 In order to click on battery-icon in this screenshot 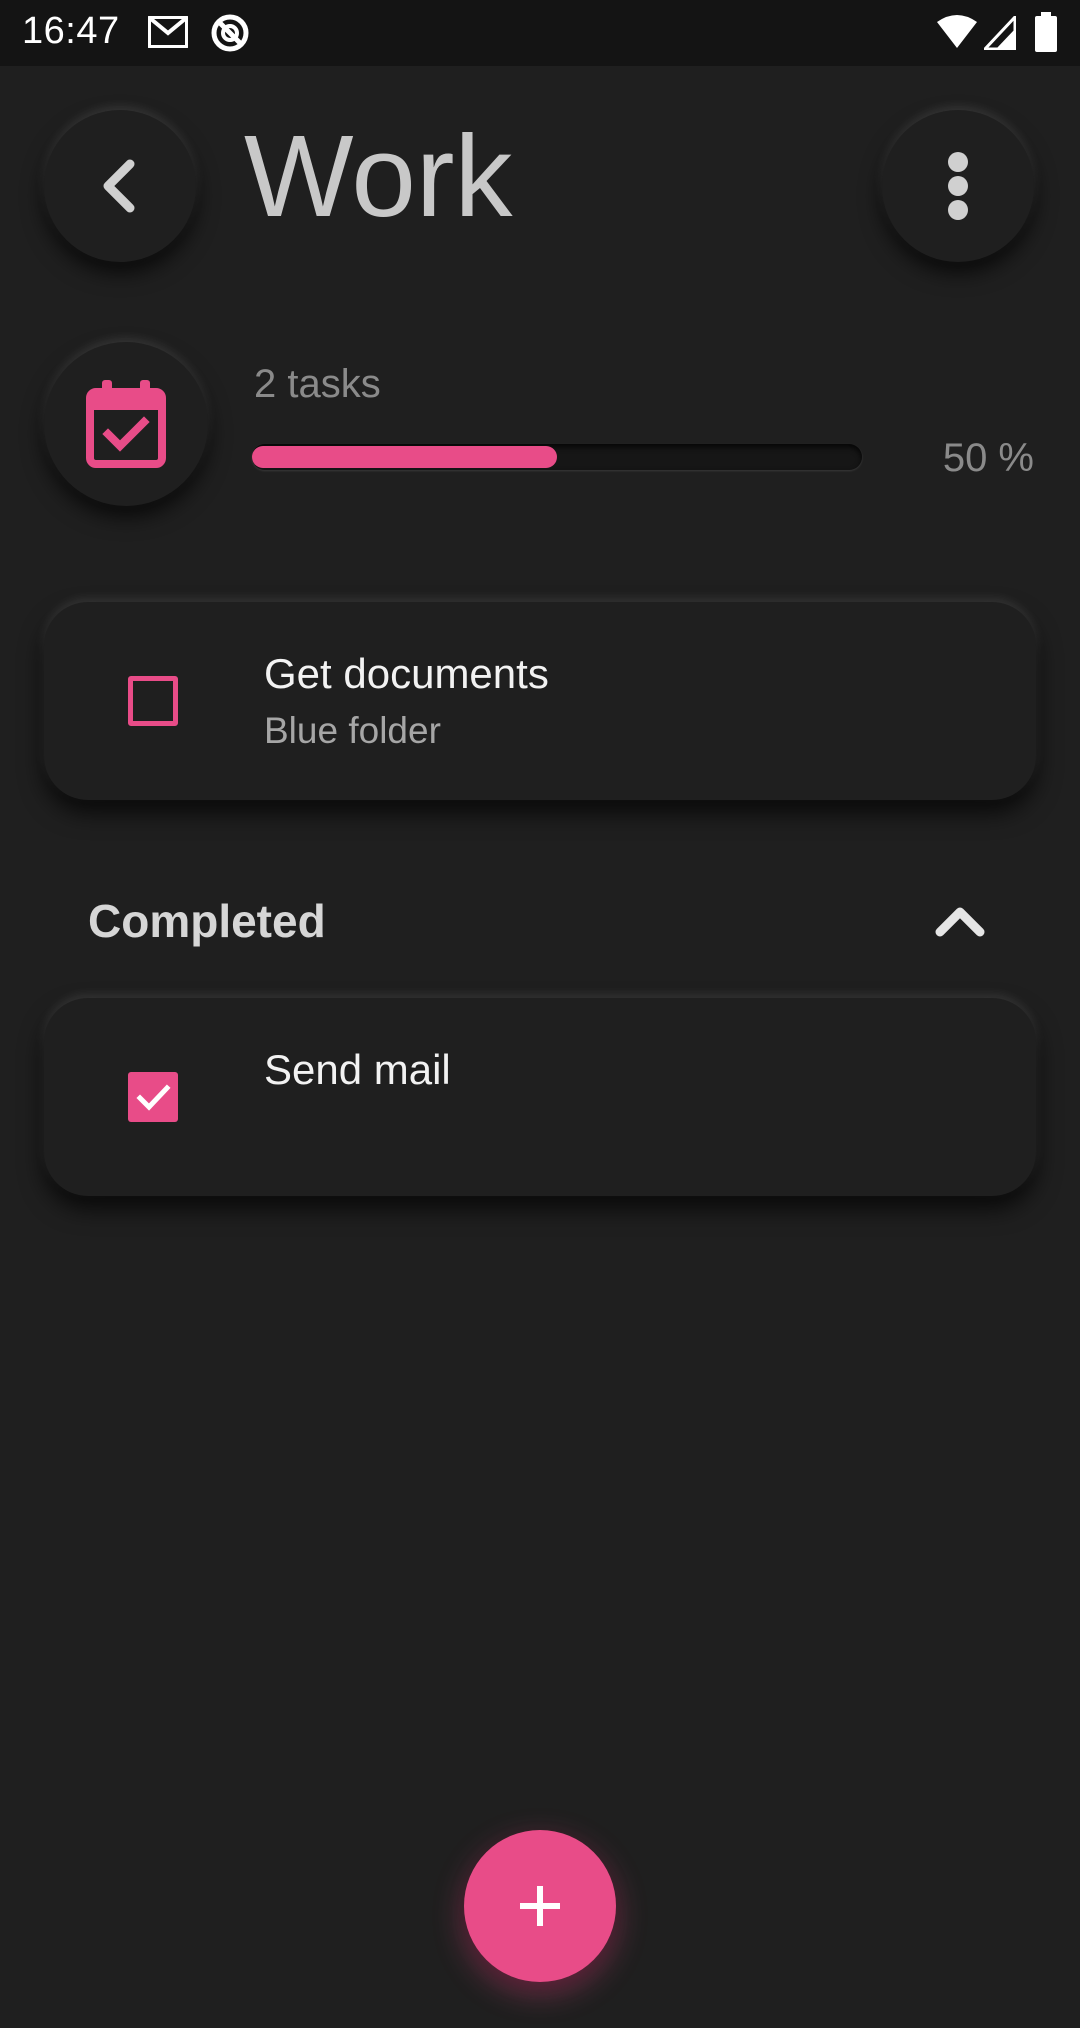, I will do `click(1046, 34)`.